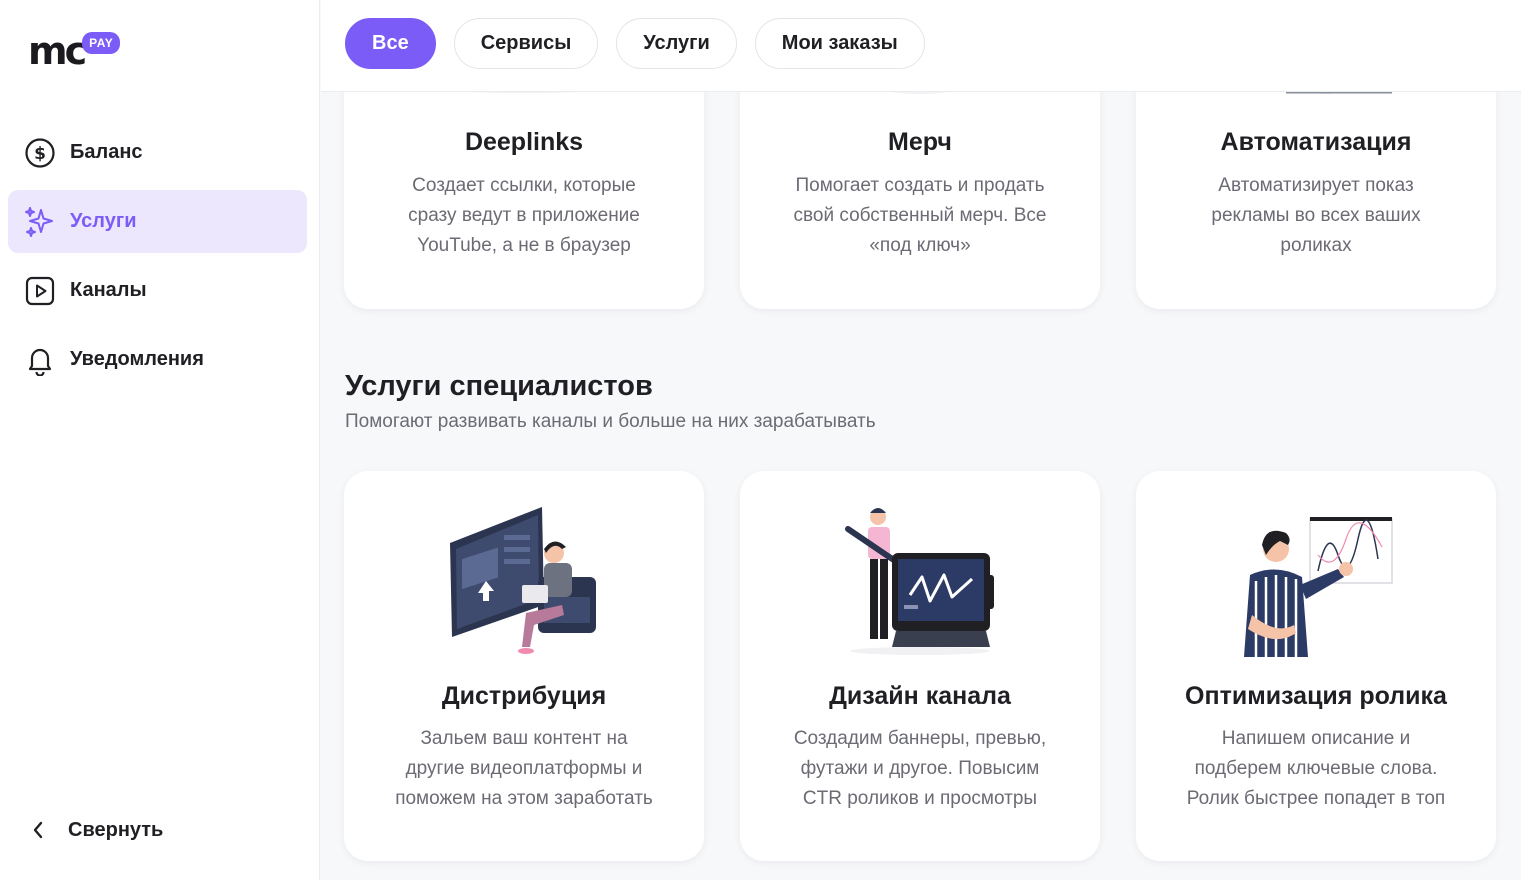 This screenshot has width=1521, height=880. What do you see at coordinates (499, 386) in the screenshot?
I see `section-title: Услуги специалистов` at bounding box center [499, 386].